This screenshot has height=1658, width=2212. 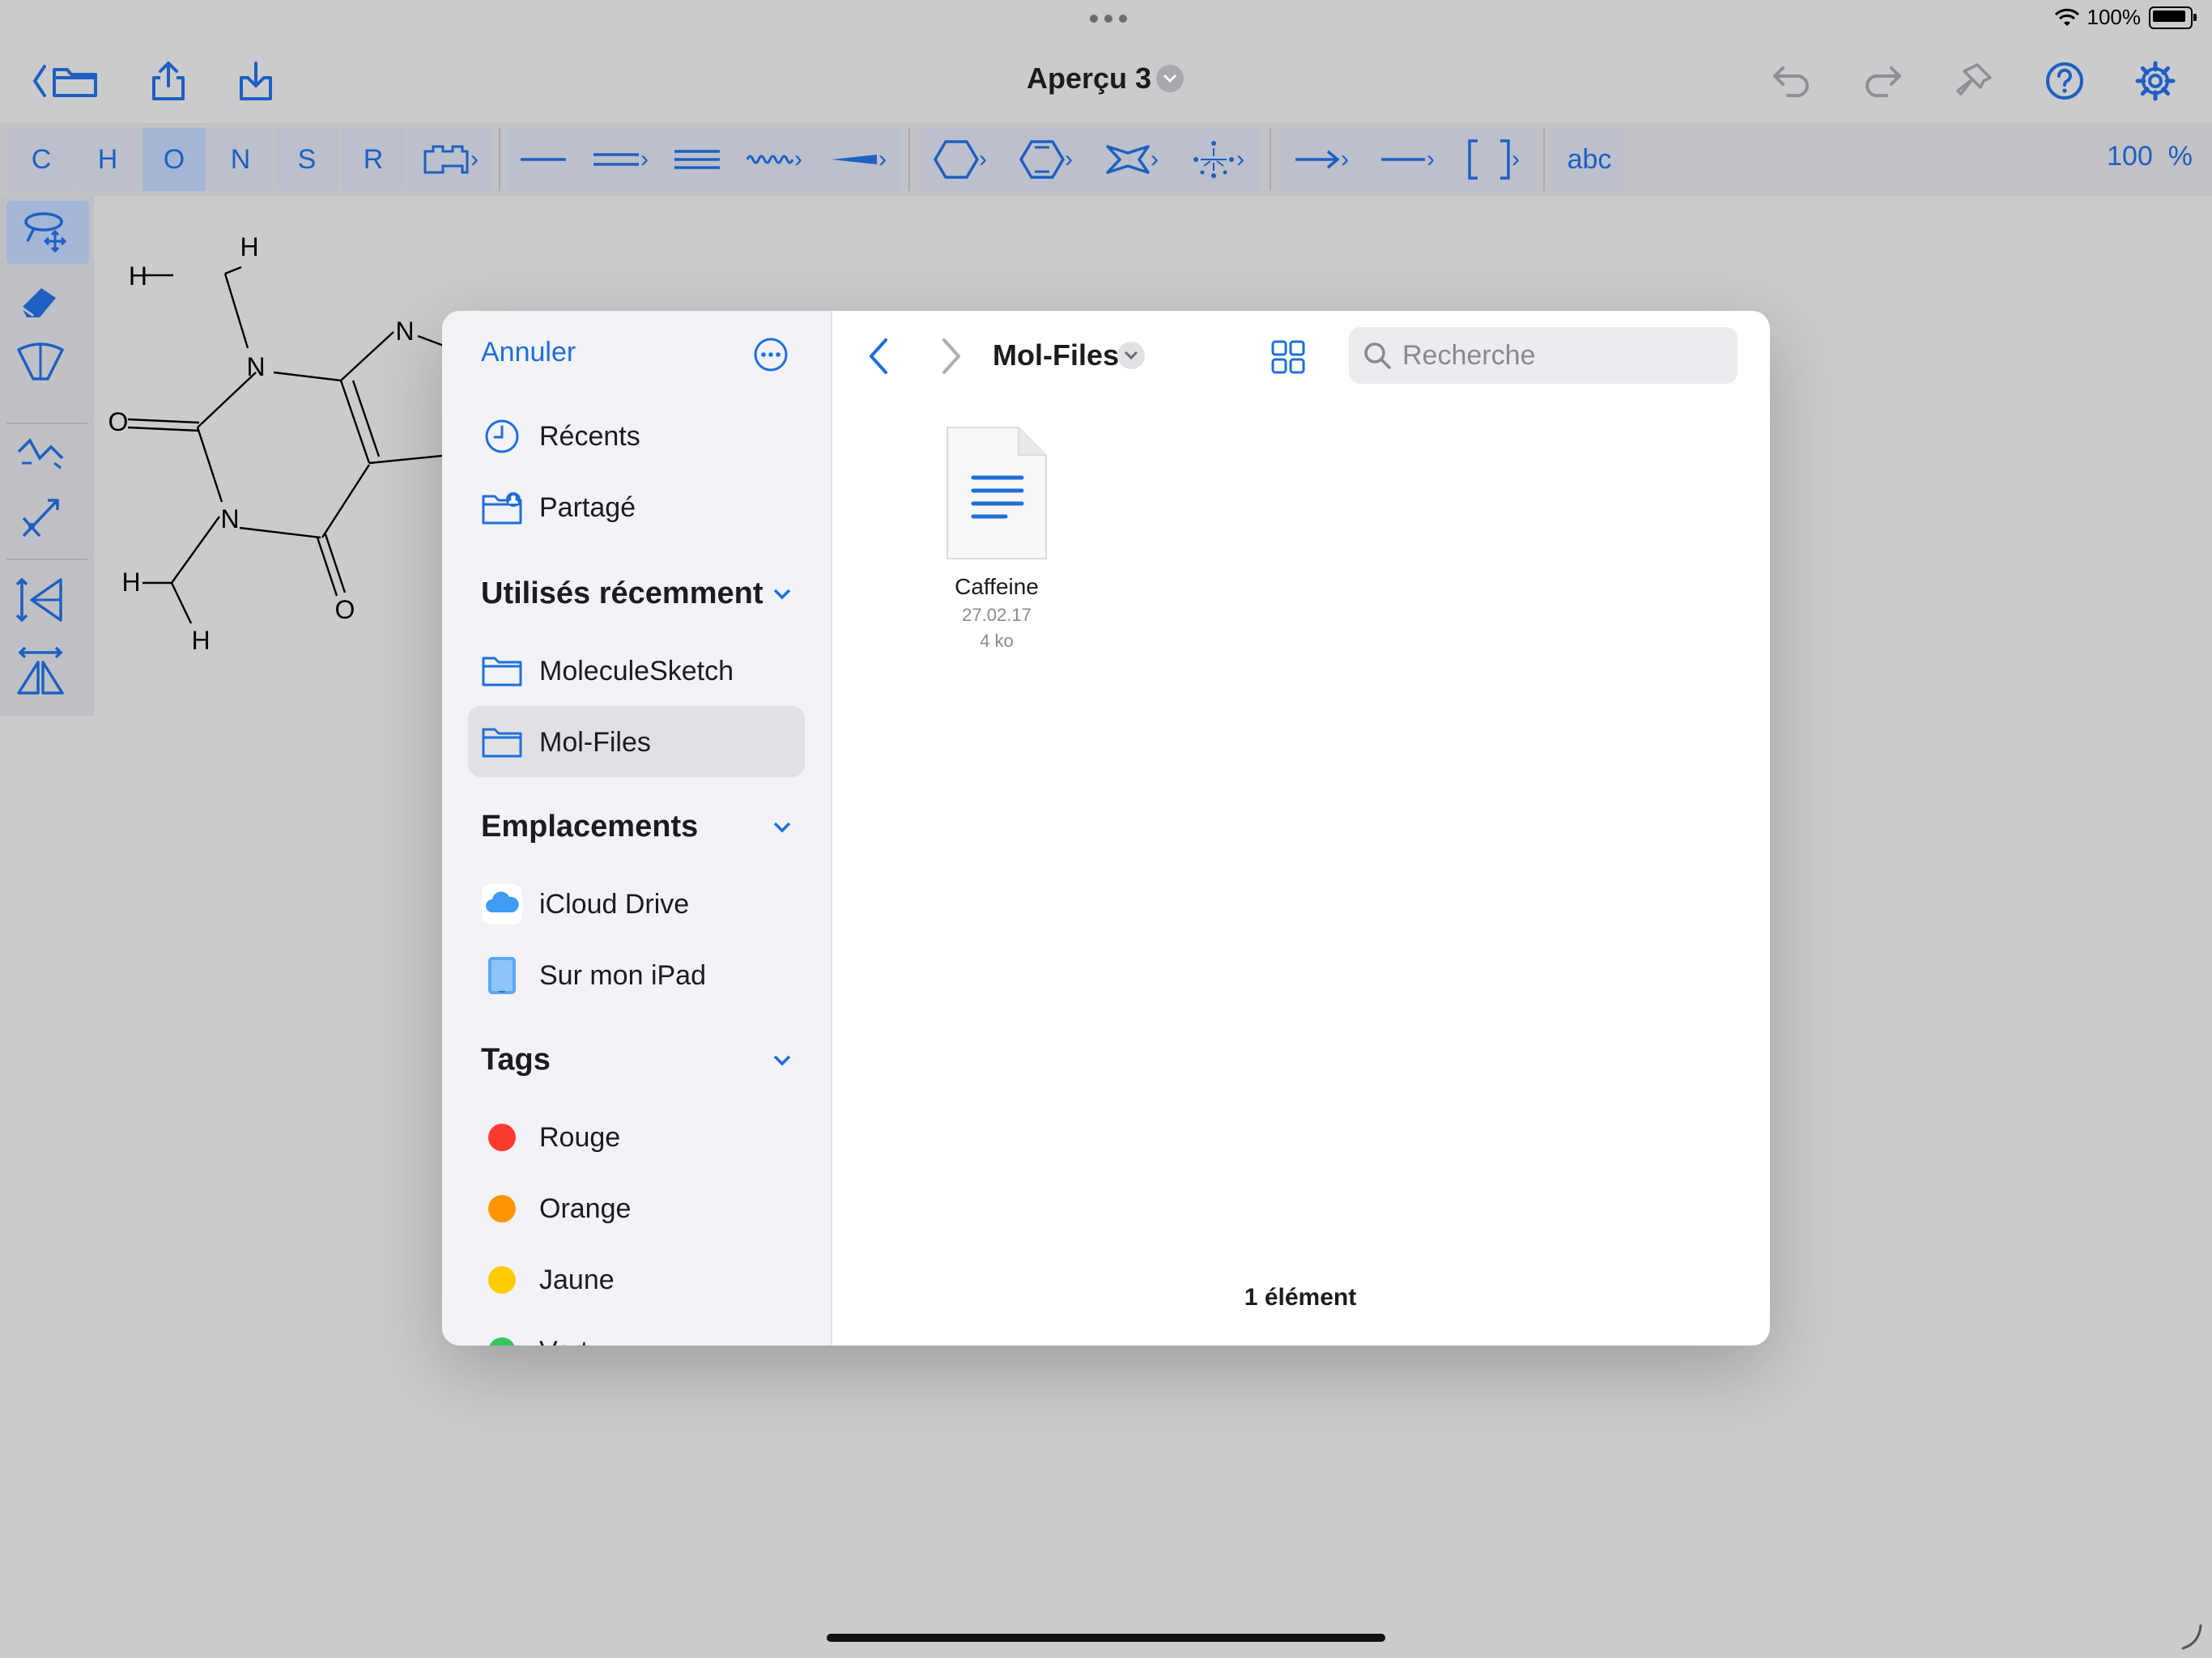 I want to click on double-bond-button: ›, so click(x=620, y=159).